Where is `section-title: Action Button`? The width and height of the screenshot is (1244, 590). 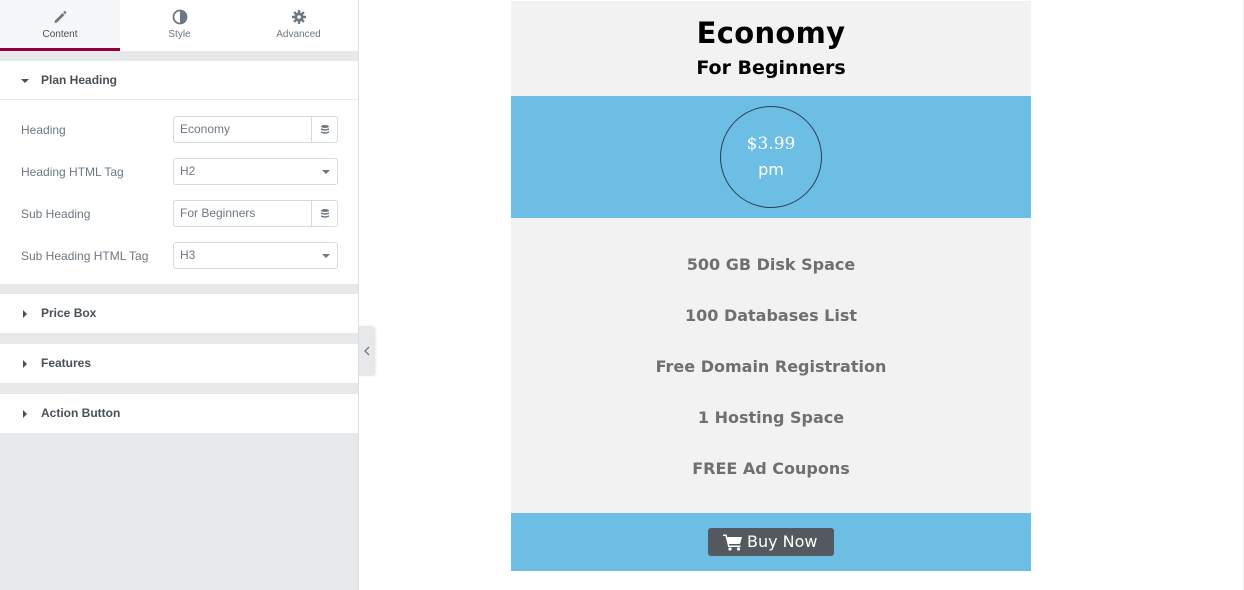 section-title: Action Button is located at coordinates (81, 413).